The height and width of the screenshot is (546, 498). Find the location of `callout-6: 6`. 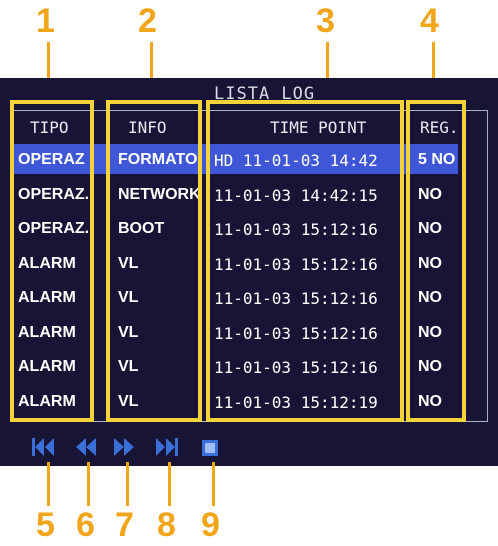

callout-6: 6 is located at coordinates (85, 525).